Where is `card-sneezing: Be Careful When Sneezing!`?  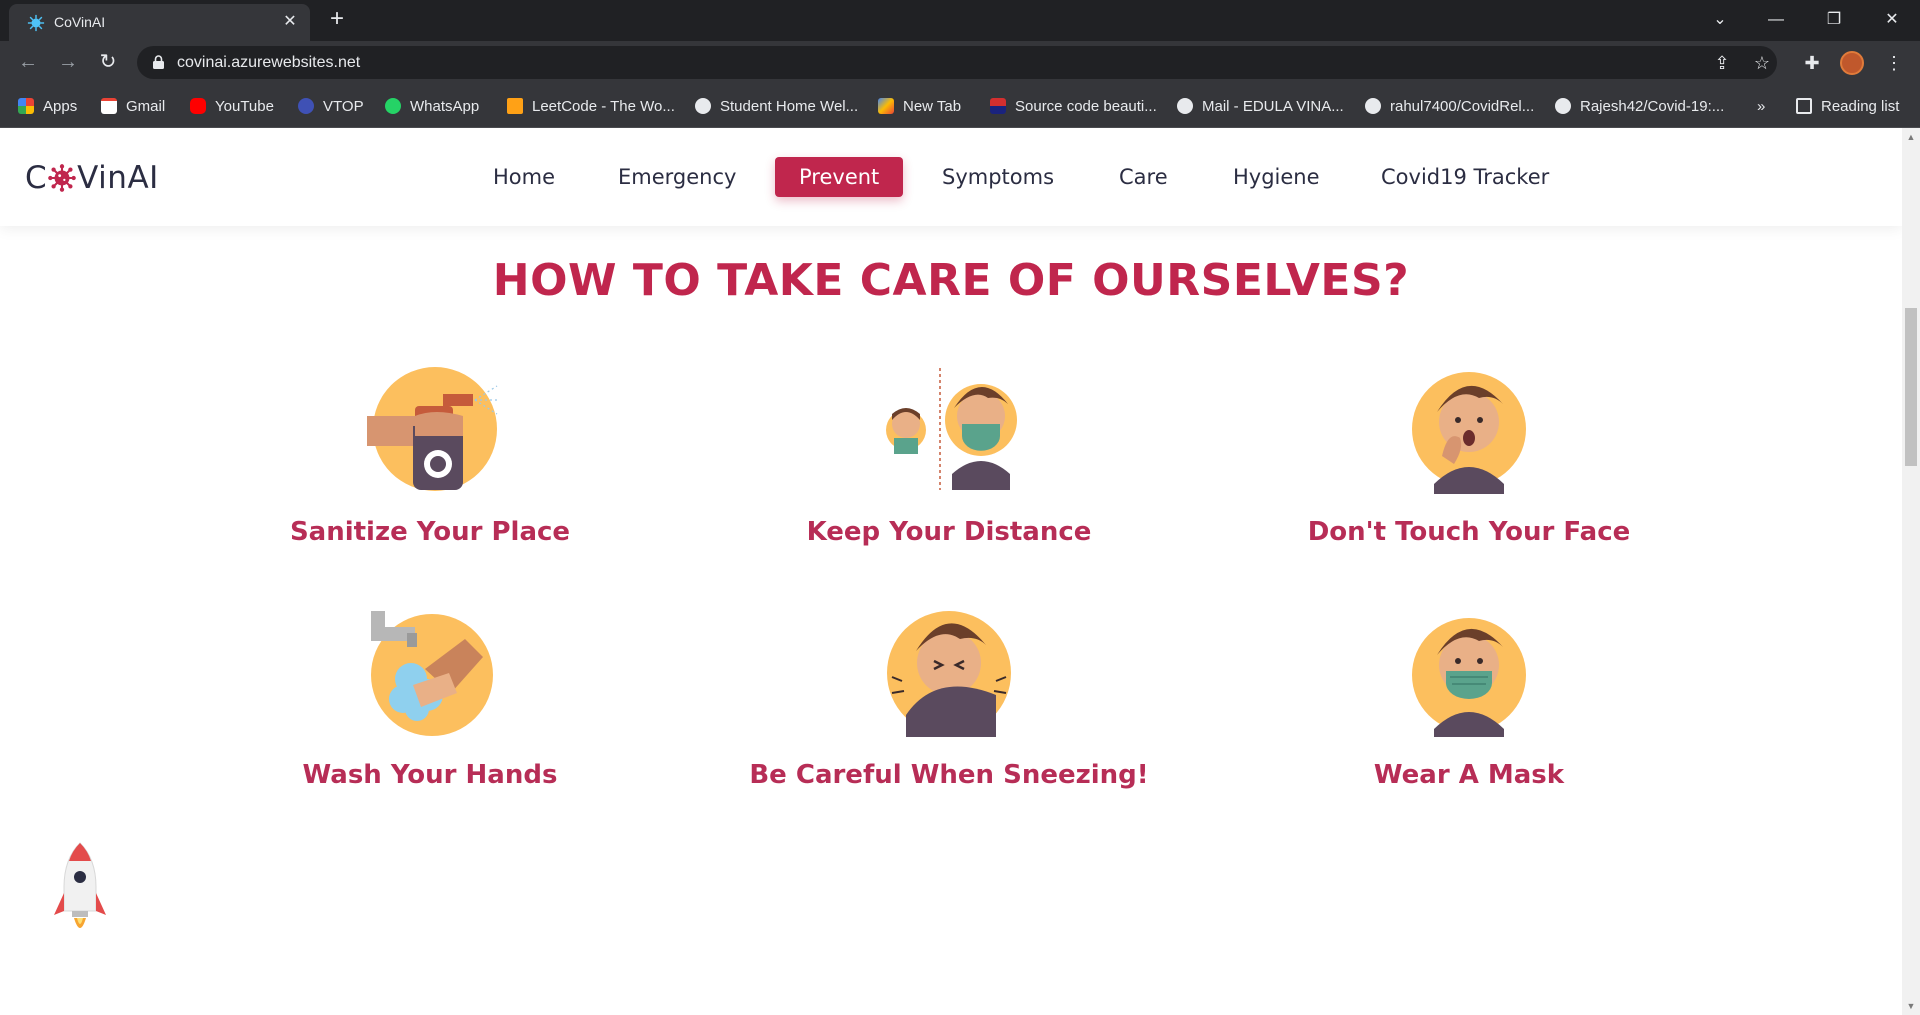 card-sneezing: Be Careful When Sneezing! is located at coordinates (949, 698).